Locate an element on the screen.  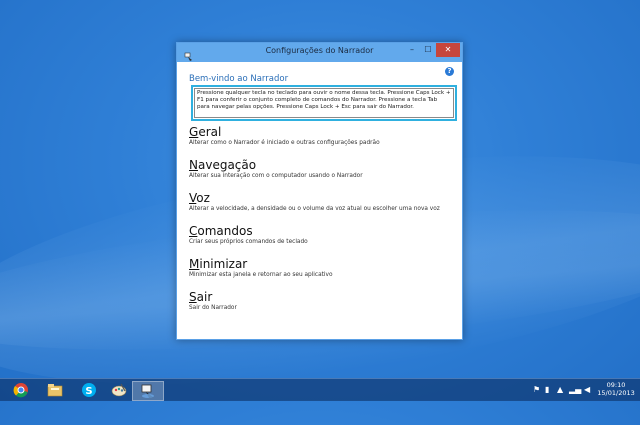
option-navegacao-label: avegação is located at coordinates (227, 165).